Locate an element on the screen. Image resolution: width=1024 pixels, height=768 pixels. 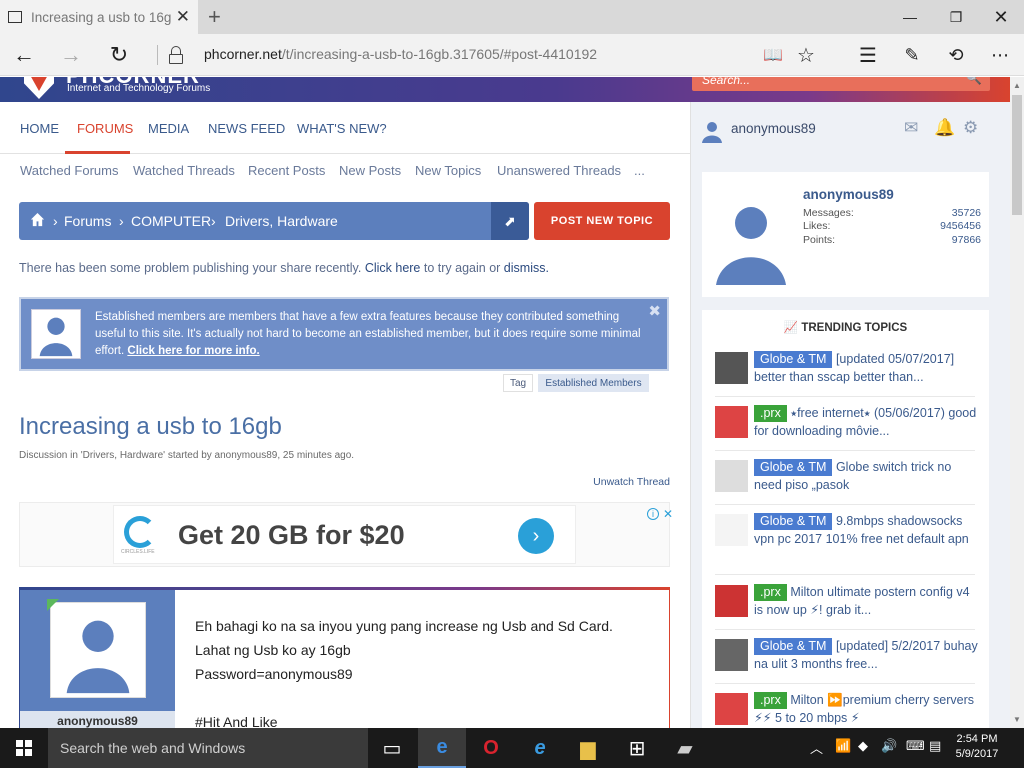
subnav-new-topics: New Topics is located at coordinates (448, 170).